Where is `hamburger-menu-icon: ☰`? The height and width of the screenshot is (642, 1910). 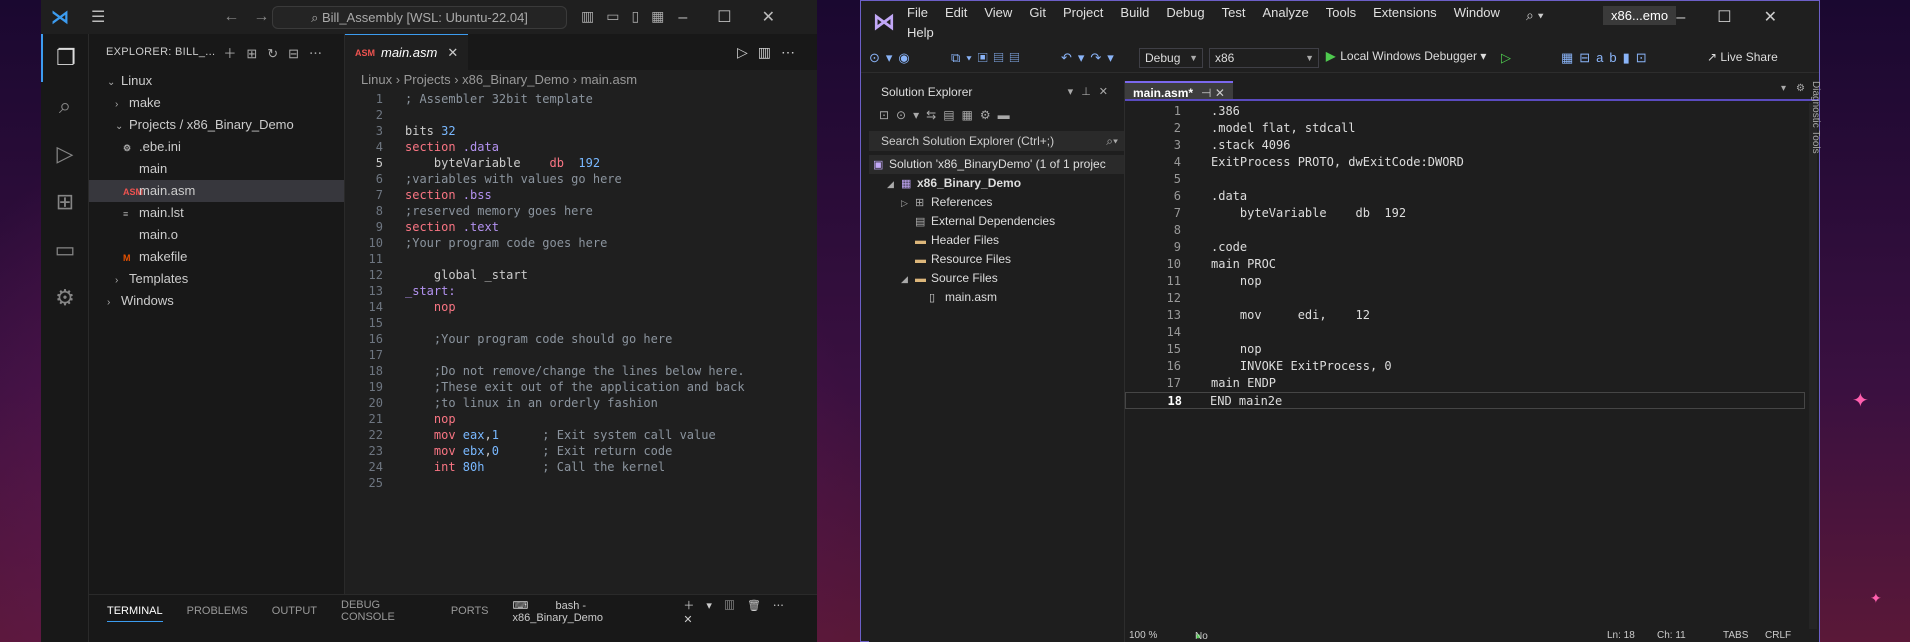
hamburger-menu-icon: ☰ is located at coordinates (98, 17).